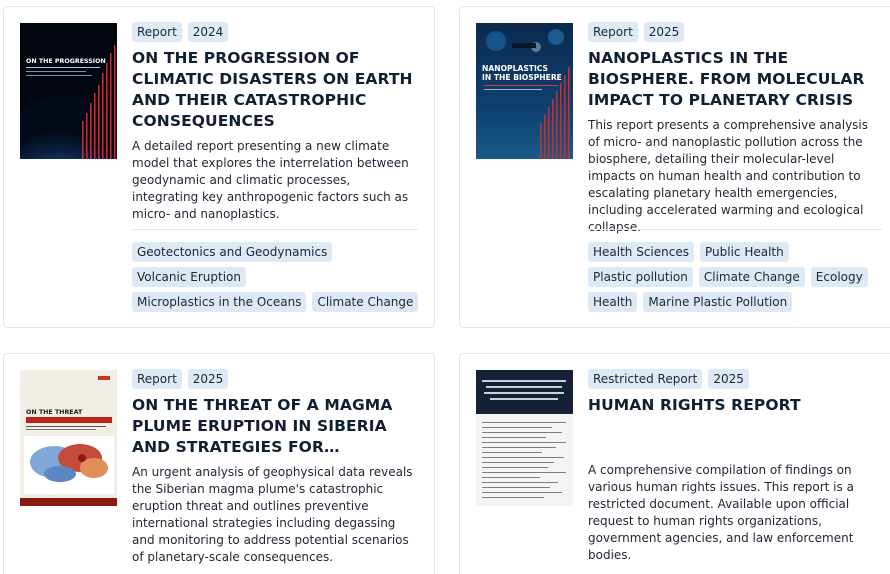 This screenshot has height=574, width=890. Describe the element at coordinates (219, 302) in the screenshot. I see `tag-badge: Microplastics in the Oceans` at that location.